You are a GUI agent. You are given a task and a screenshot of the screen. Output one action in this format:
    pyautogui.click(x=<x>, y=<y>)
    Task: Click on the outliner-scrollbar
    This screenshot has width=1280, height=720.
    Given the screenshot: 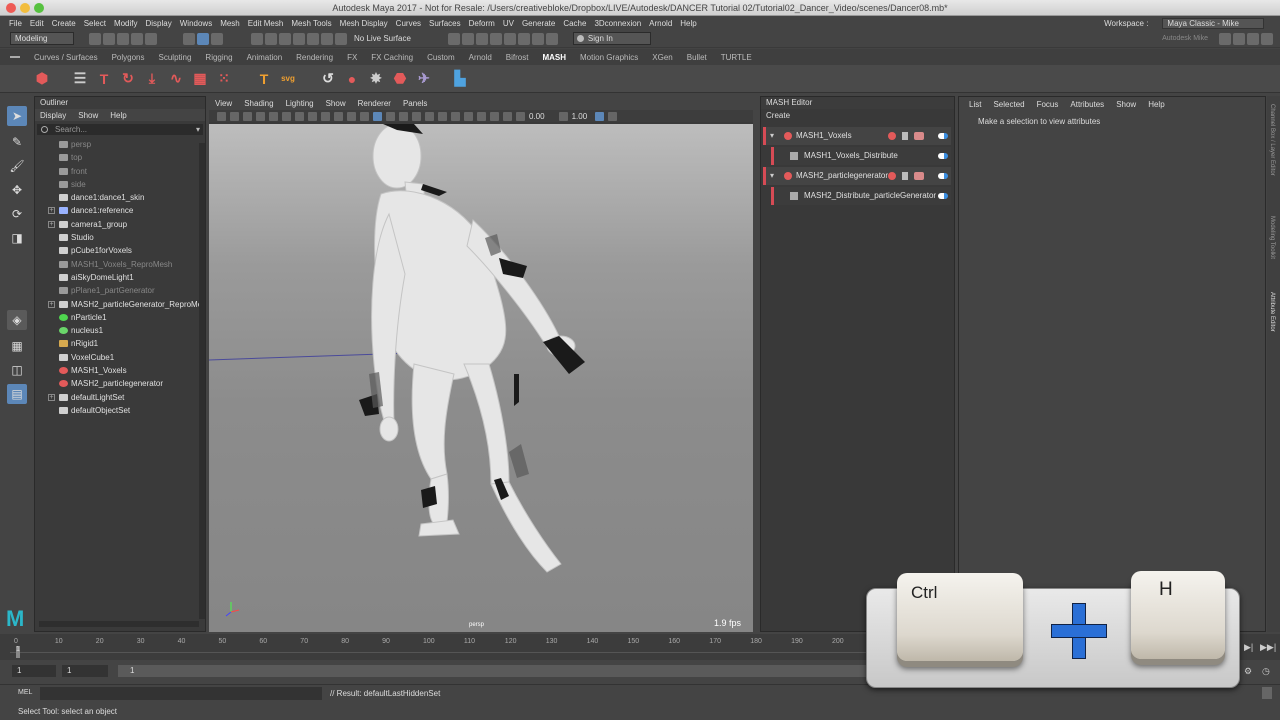 What is the action you would take?
    pyautogui.click(x=202, y=381)
    